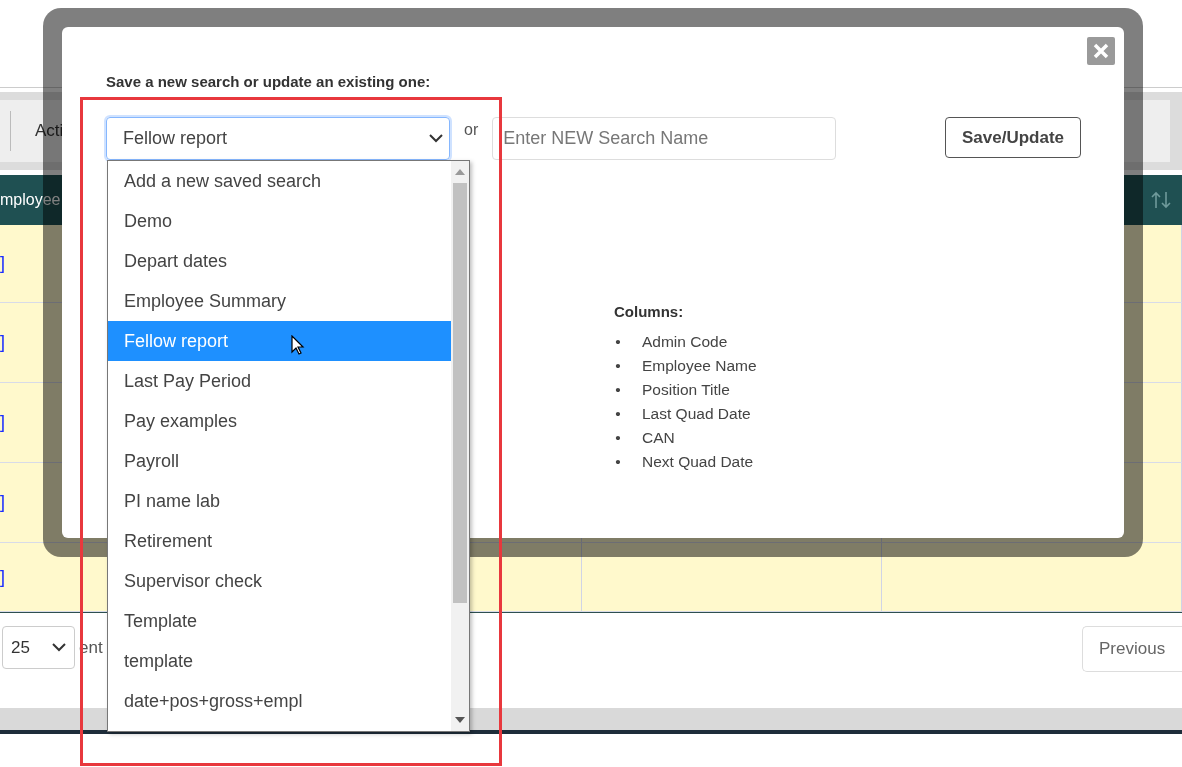  I want to click on dropdown-option: PI name lab, so click(279, 501).